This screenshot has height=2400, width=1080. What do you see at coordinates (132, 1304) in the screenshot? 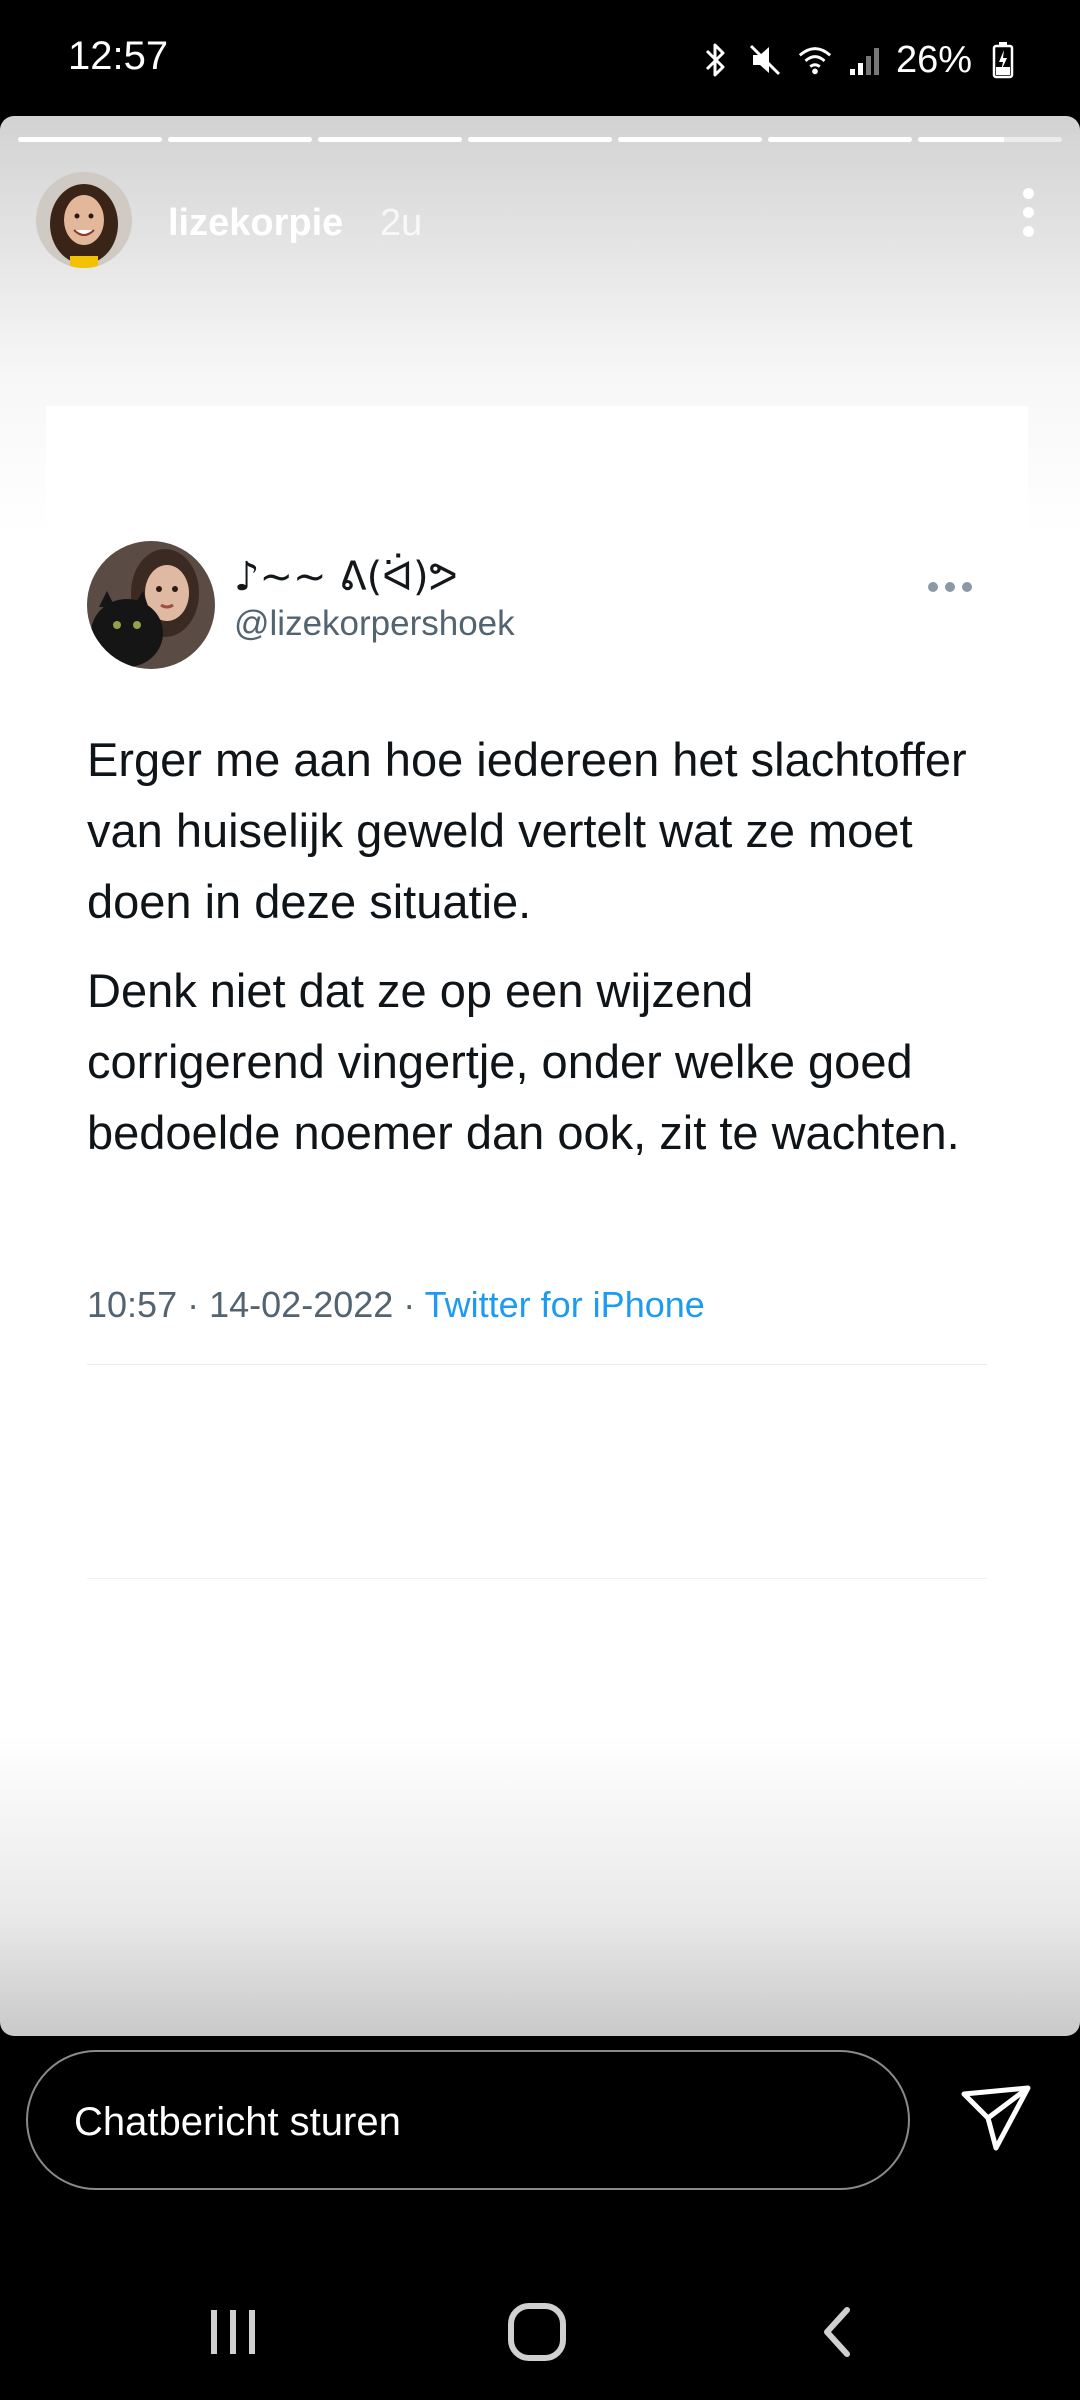
I see `tweet-time: 10:57` at bounding box center [132, 1304].